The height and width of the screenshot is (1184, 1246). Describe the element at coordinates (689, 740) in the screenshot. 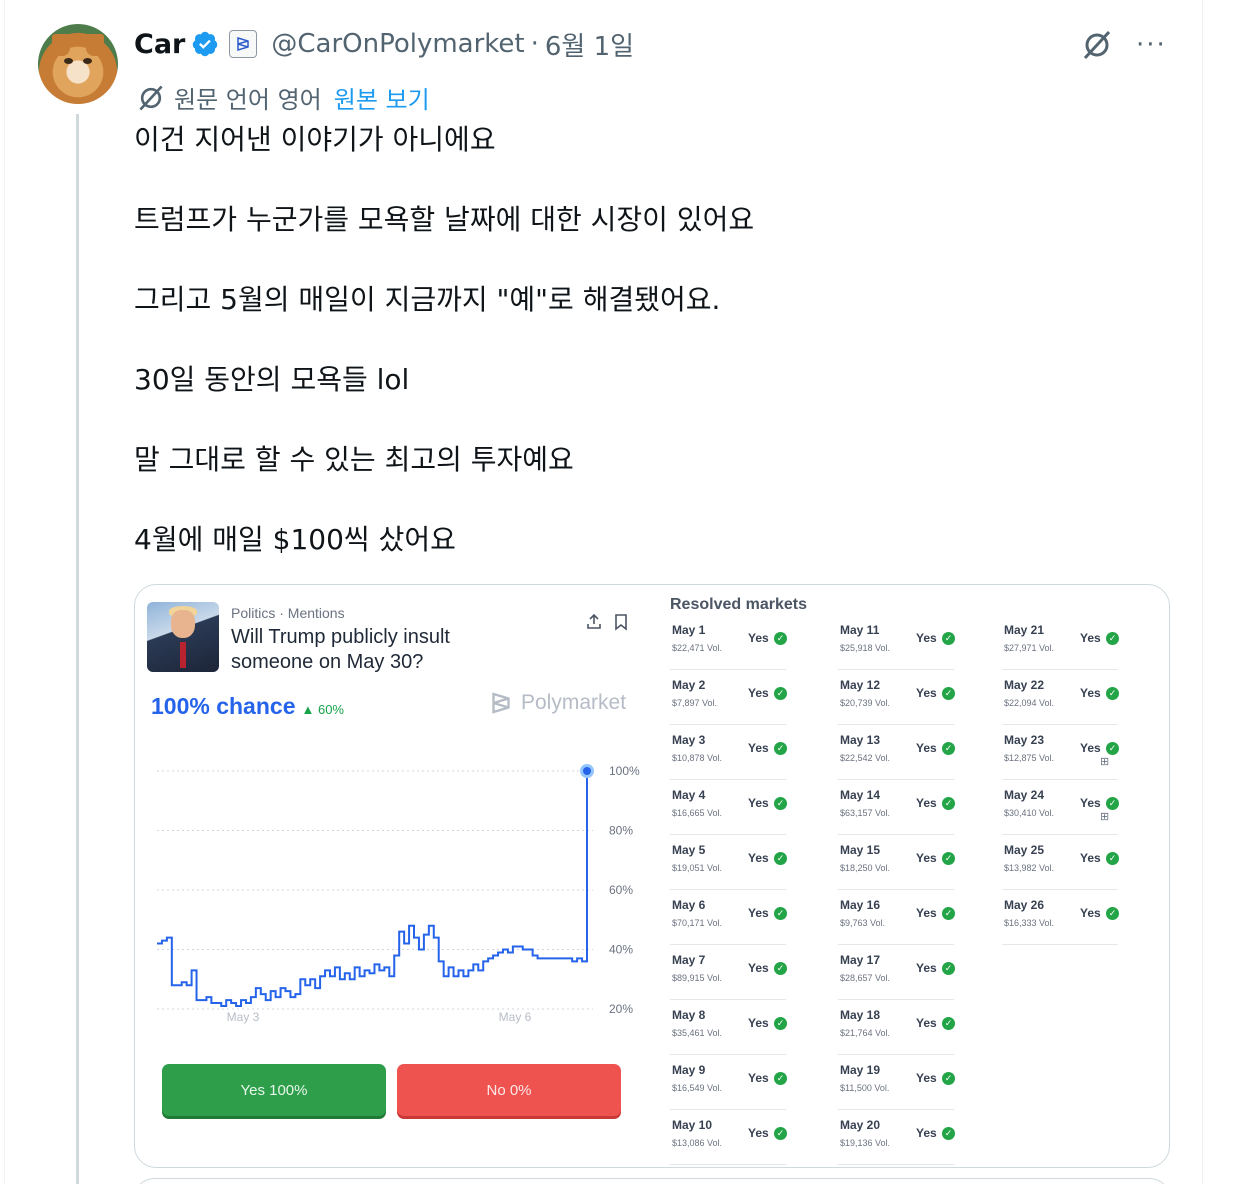

I see `resolved-market-date: May 3` at that location.